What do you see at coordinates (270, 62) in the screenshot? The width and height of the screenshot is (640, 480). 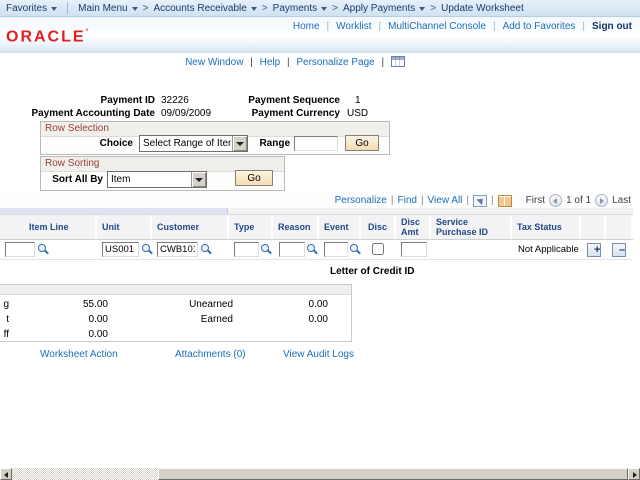 I see `help-link: Help` at bounding box center [270, 62].